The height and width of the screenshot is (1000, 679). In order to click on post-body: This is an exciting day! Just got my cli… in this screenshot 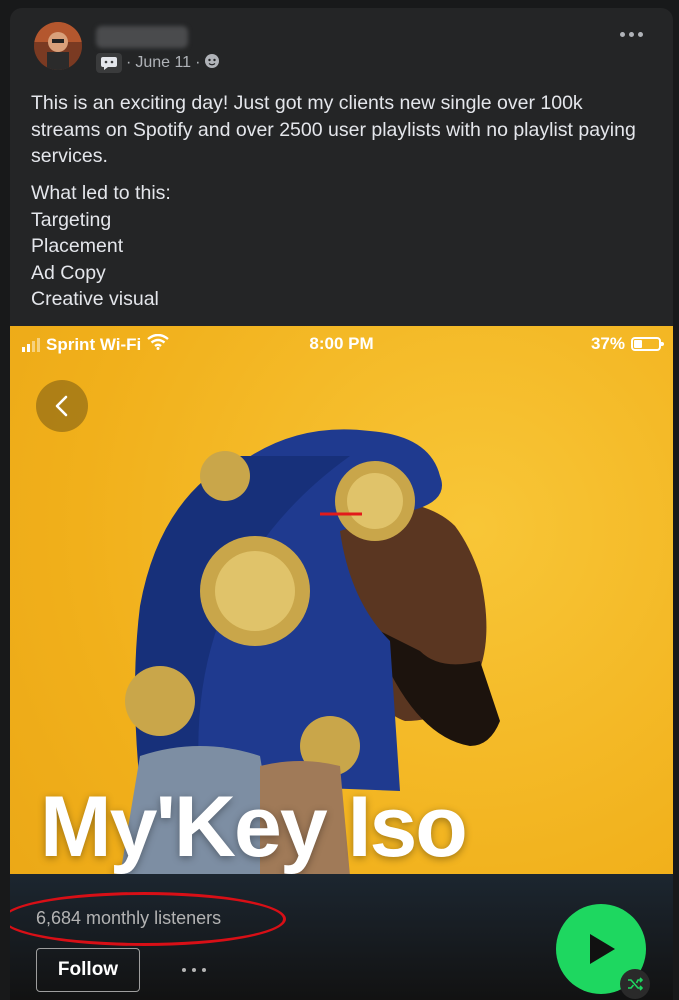, I will do `click(333, 129)`.